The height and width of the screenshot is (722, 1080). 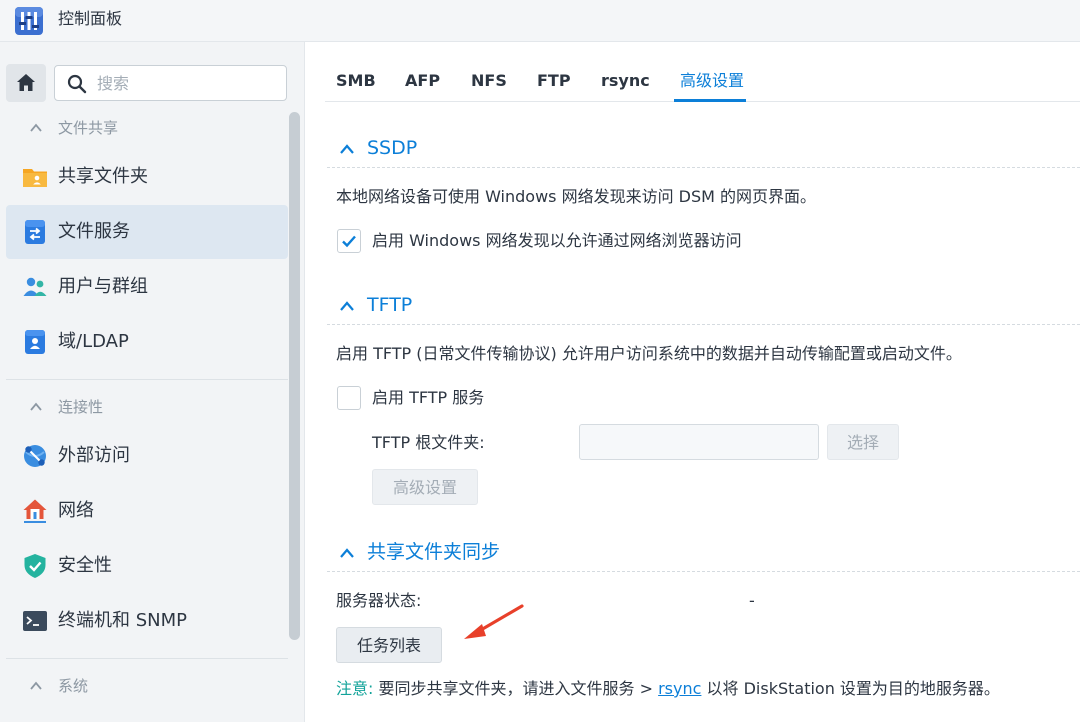 I want to click on sidebar-scrollbar, so click(x=294, y=376).